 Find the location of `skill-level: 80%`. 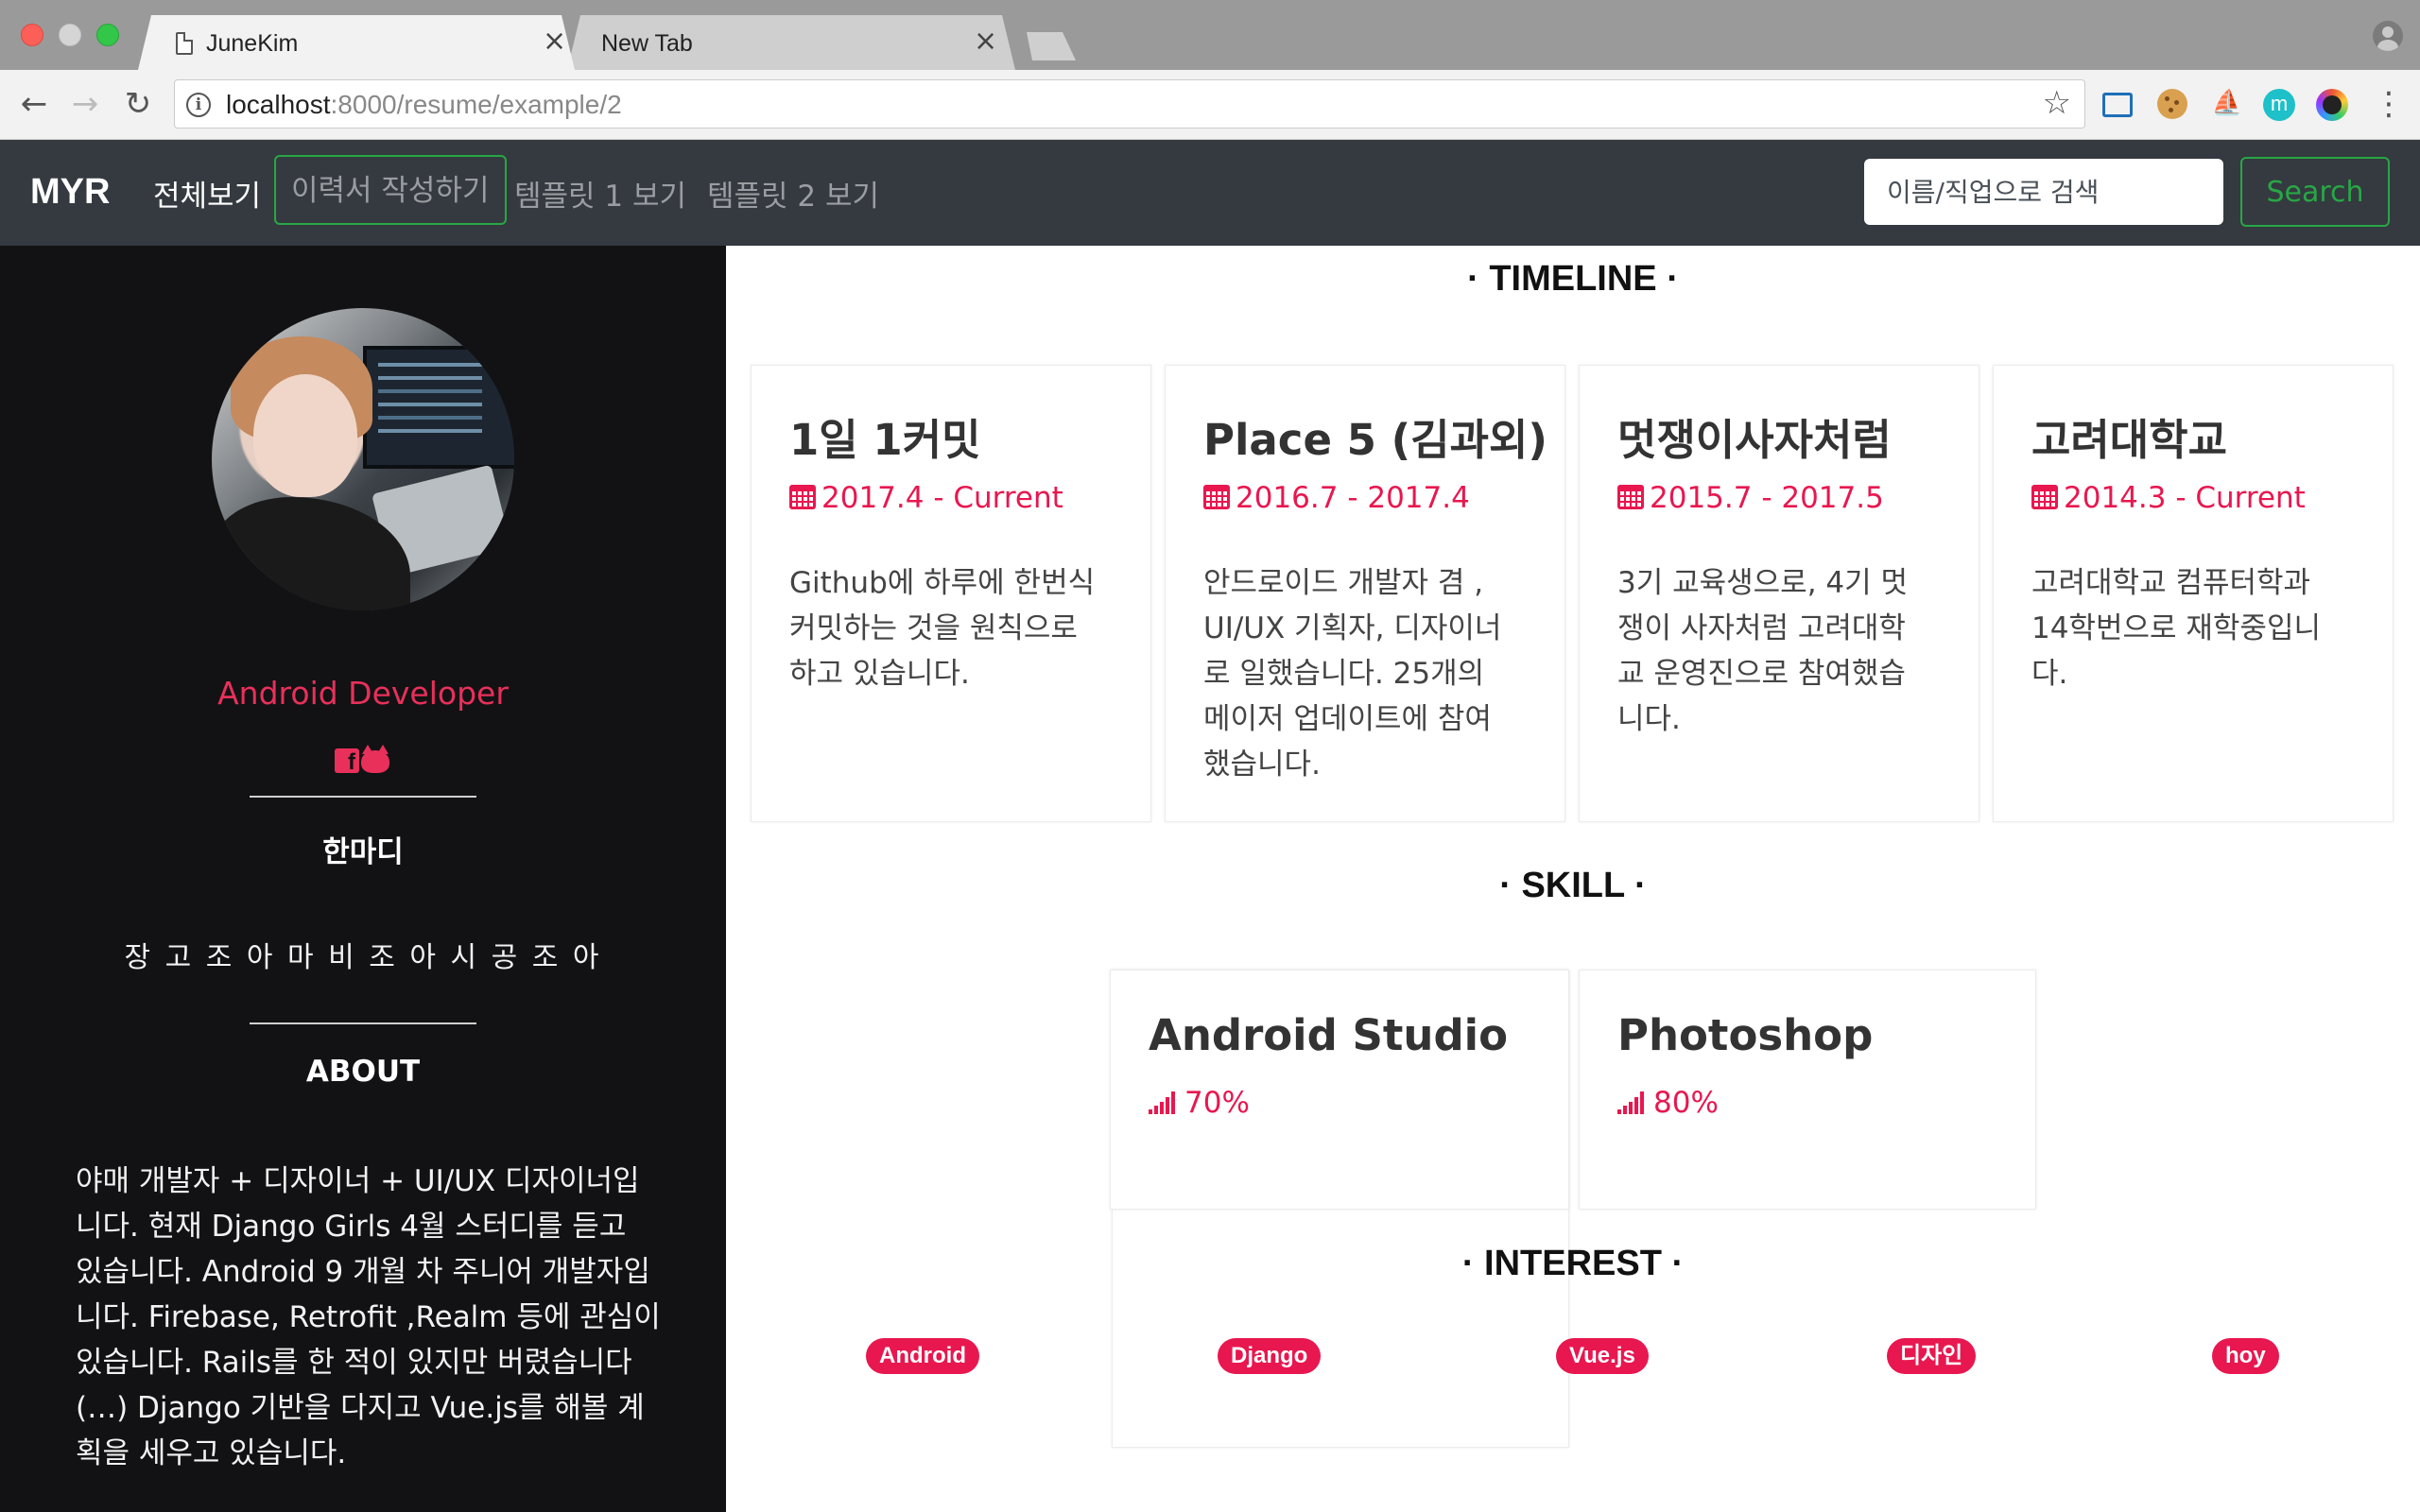

skill-level: 80% is located at coordinates (1668, 1103).